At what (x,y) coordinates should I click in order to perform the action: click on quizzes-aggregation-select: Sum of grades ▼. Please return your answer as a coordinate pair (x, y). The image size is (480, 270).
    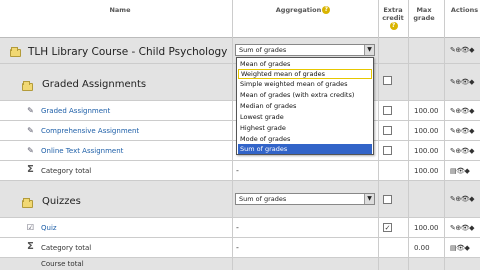
    Looking at the image, I should click on (305, 199).